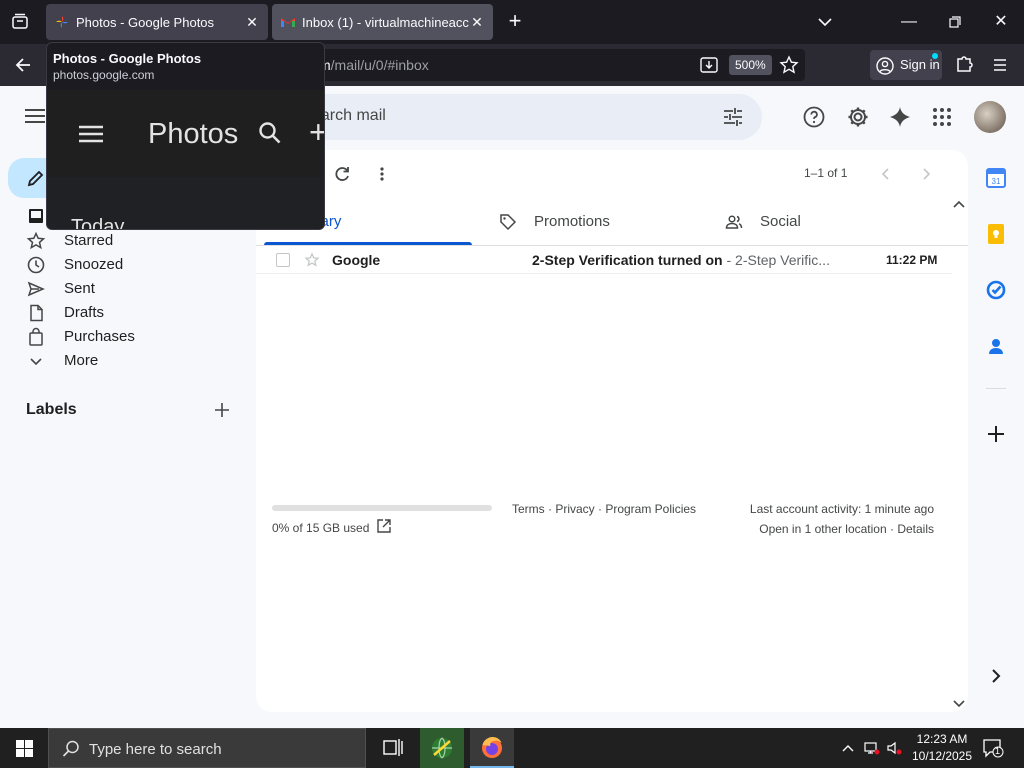 Image resolution: width=1024 pixels, height=768 pixels. Describe the element at coordinates (515, 22) in the screenshot. I see `new-tab-button: +` at that location.